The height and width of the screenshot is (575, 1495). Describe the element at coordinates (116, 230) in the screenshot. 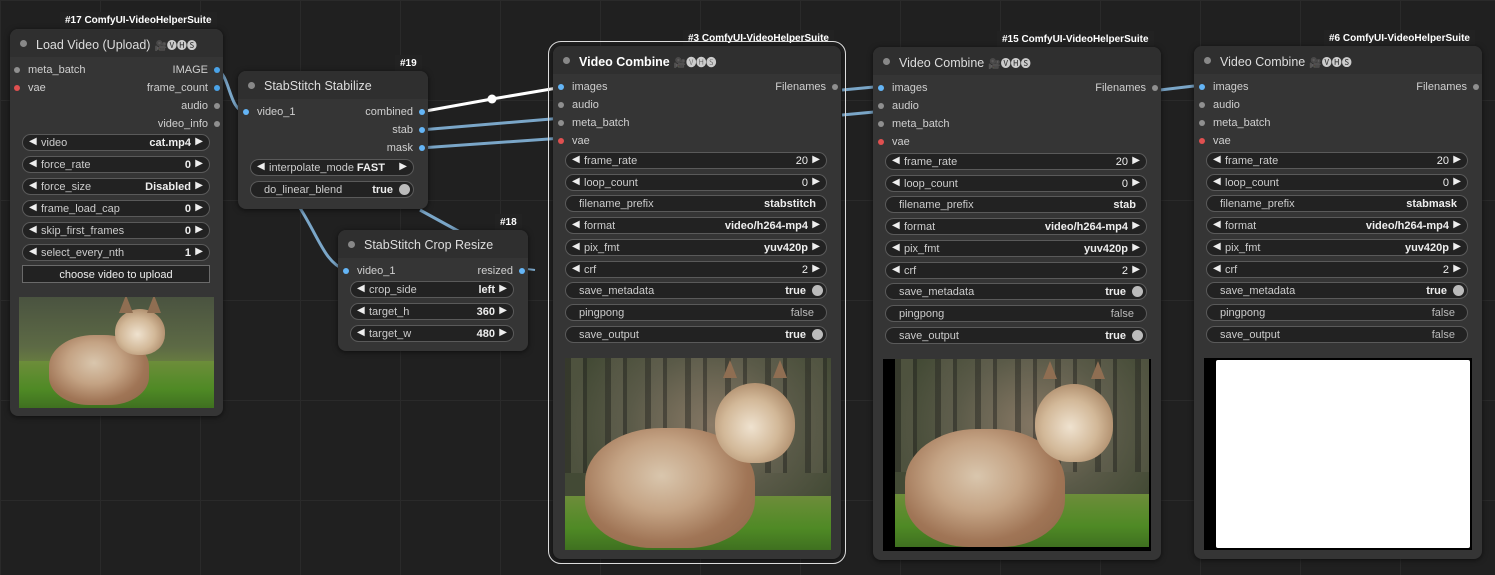

I see `widget-skip-first-frames: ◀ skip_first_frames 0 ▶` at that location.